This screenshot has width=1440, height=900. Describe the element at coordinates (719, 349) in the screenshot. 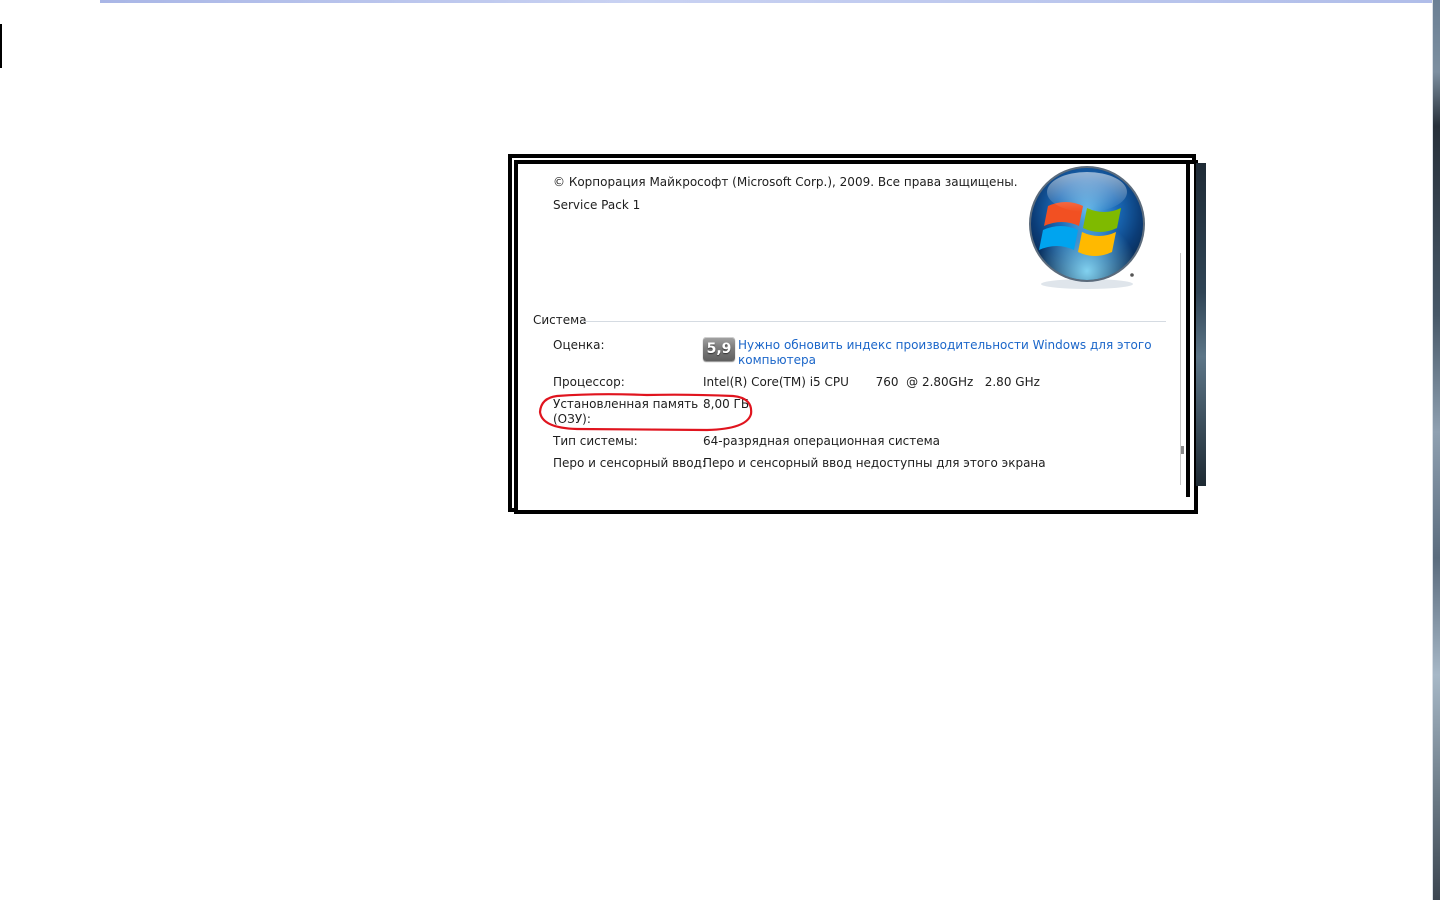

I see `performance-score-badge: 5,9` at that location.